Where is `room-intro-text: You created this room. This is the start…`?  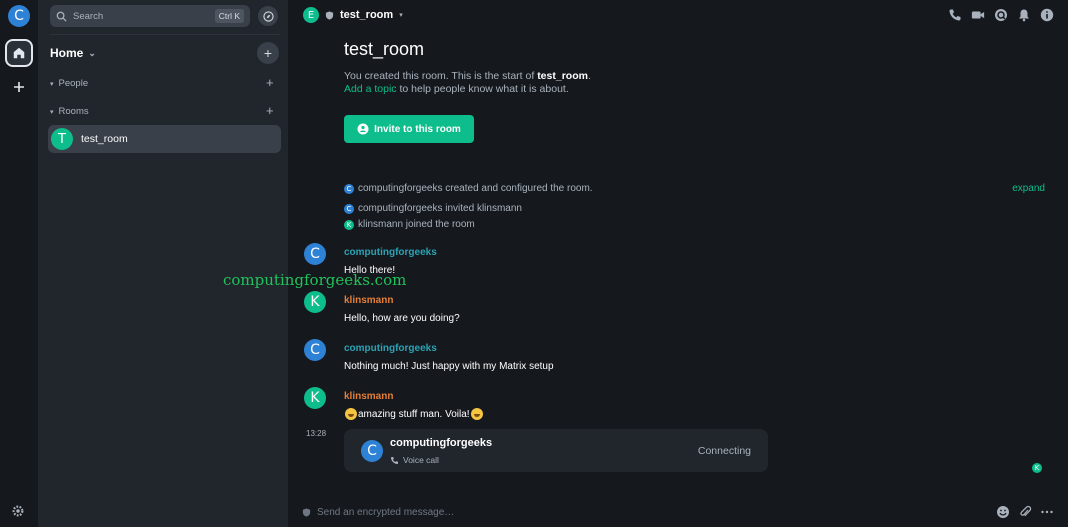 room-intro-text: You created this room. This is the start… is located at coordinates (467, 83).